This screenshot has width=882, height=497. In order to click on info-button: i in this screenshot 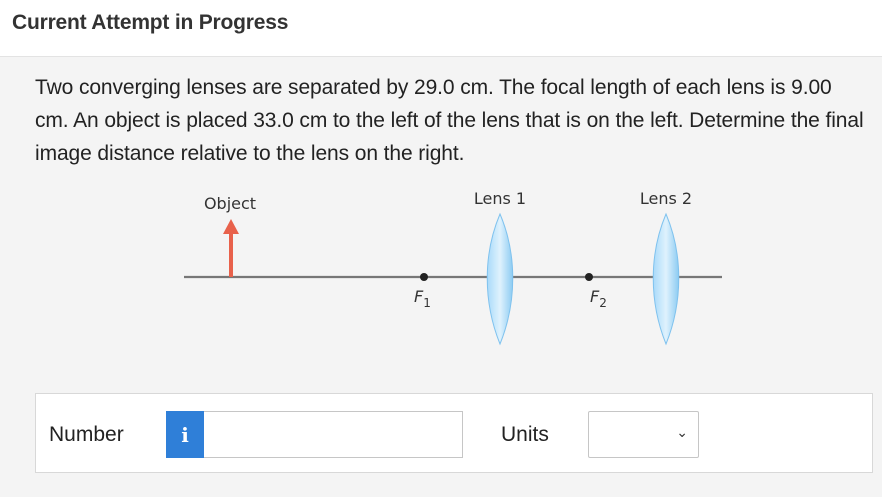, I will do `click(185, 434)`.